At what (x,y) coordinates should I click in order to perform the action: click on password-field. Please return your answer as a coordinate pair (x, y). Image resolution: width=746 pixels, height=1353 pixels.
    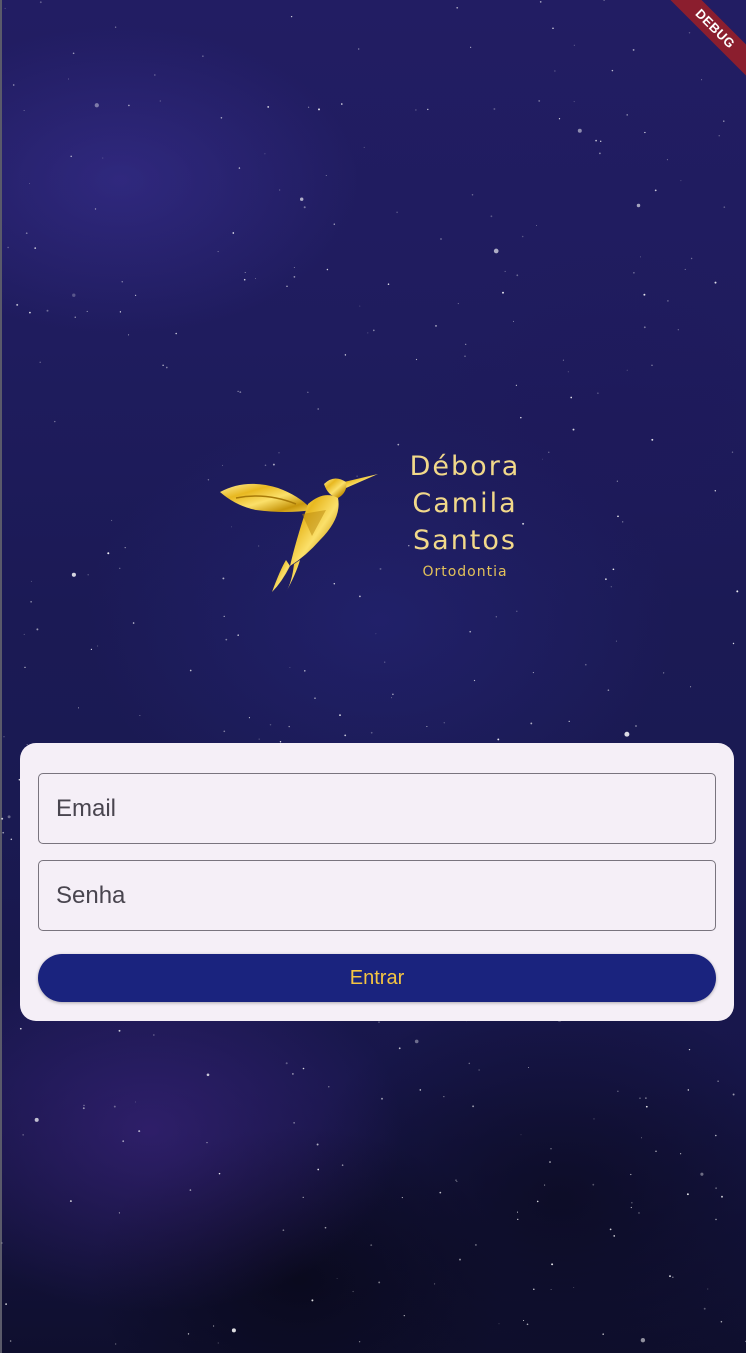
    Looking at the image, I should click on (377, 895).